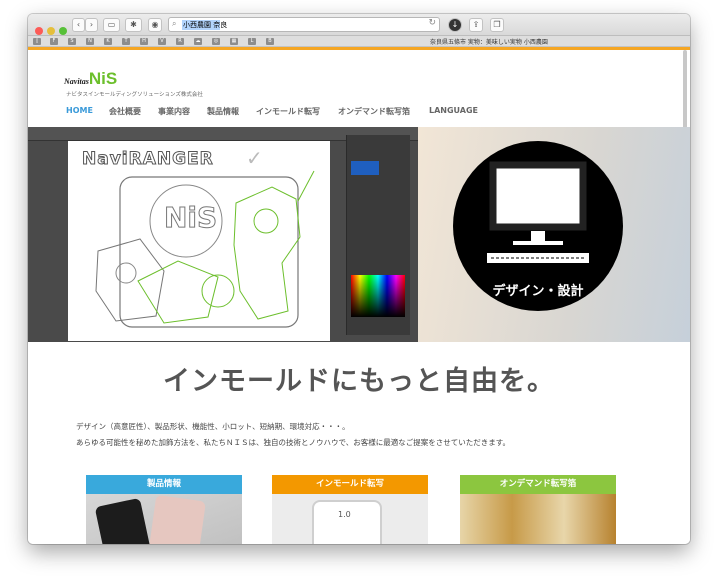 The image size is (720, 584). I want to click on card-products: 製品情報, so click(164, 509).